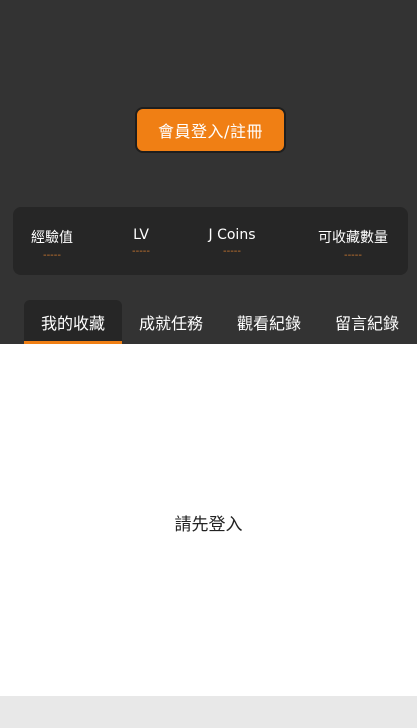 The width and height of the screenshot is (417, 728). What do you see at coordinates (232, 235) in the screenshot?
I see `stat-label: J Coins` at bounding box center [232, 235].